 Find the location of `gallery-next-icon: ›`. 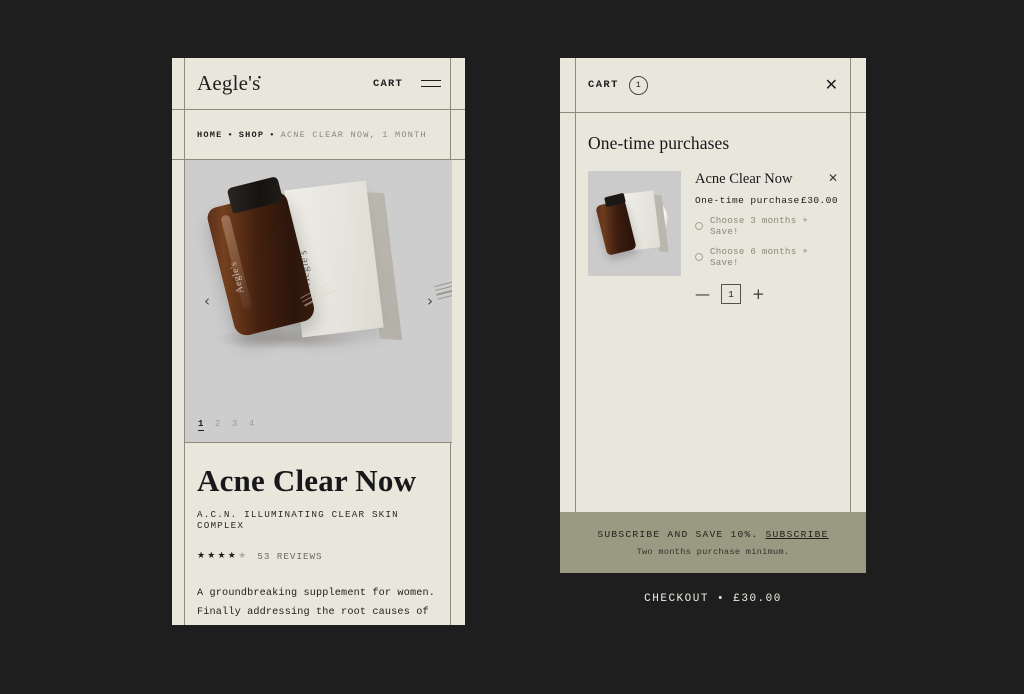

gallery-next-icon: › is located at coordinates (430, 301).